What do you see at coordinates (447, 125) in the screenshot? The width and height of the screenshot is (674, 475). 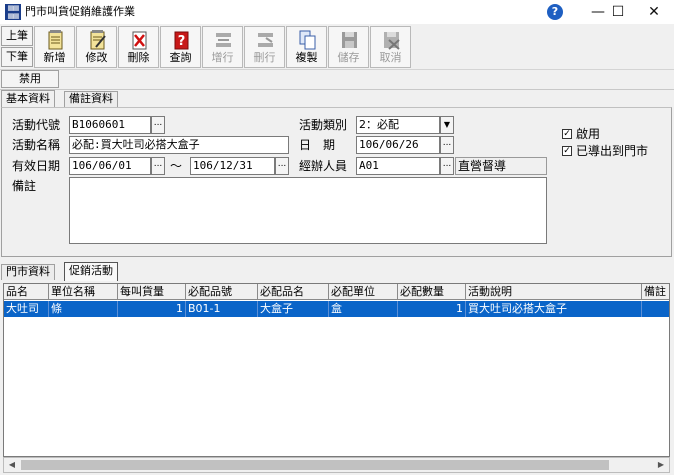 I see `category-dropdown-button: ▼` at bounding box center [447, 125].